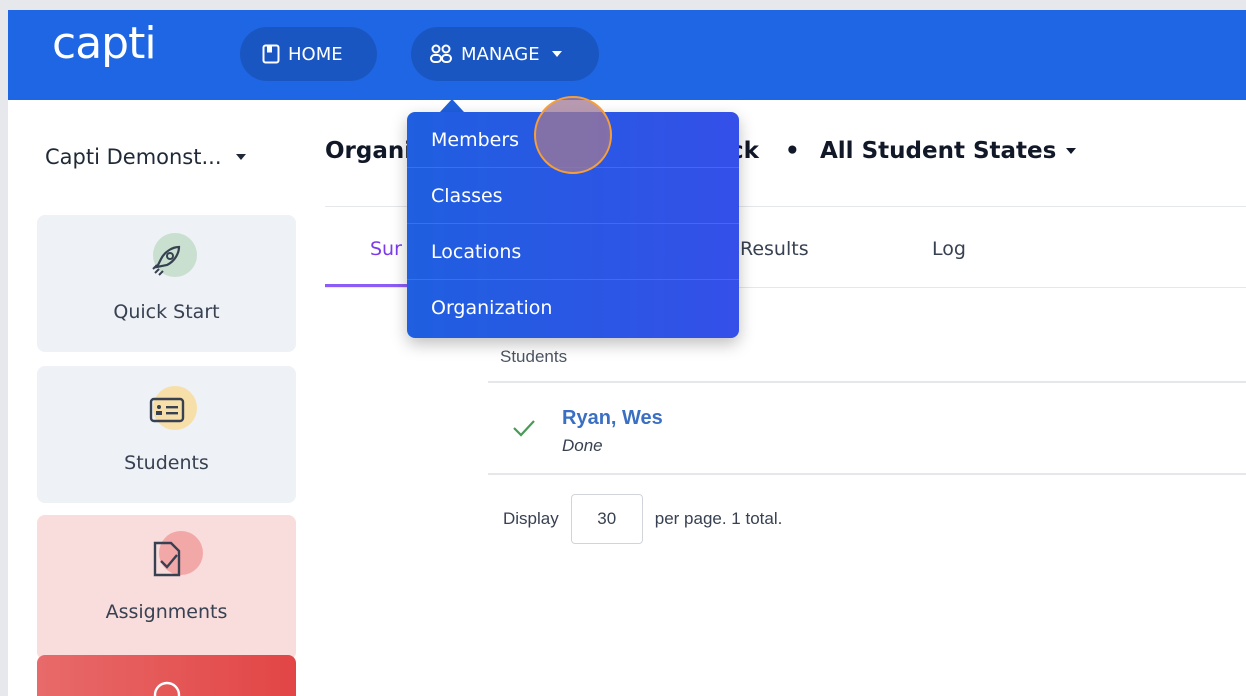  I want to click on dropdown-pointer, so click(452, 105).